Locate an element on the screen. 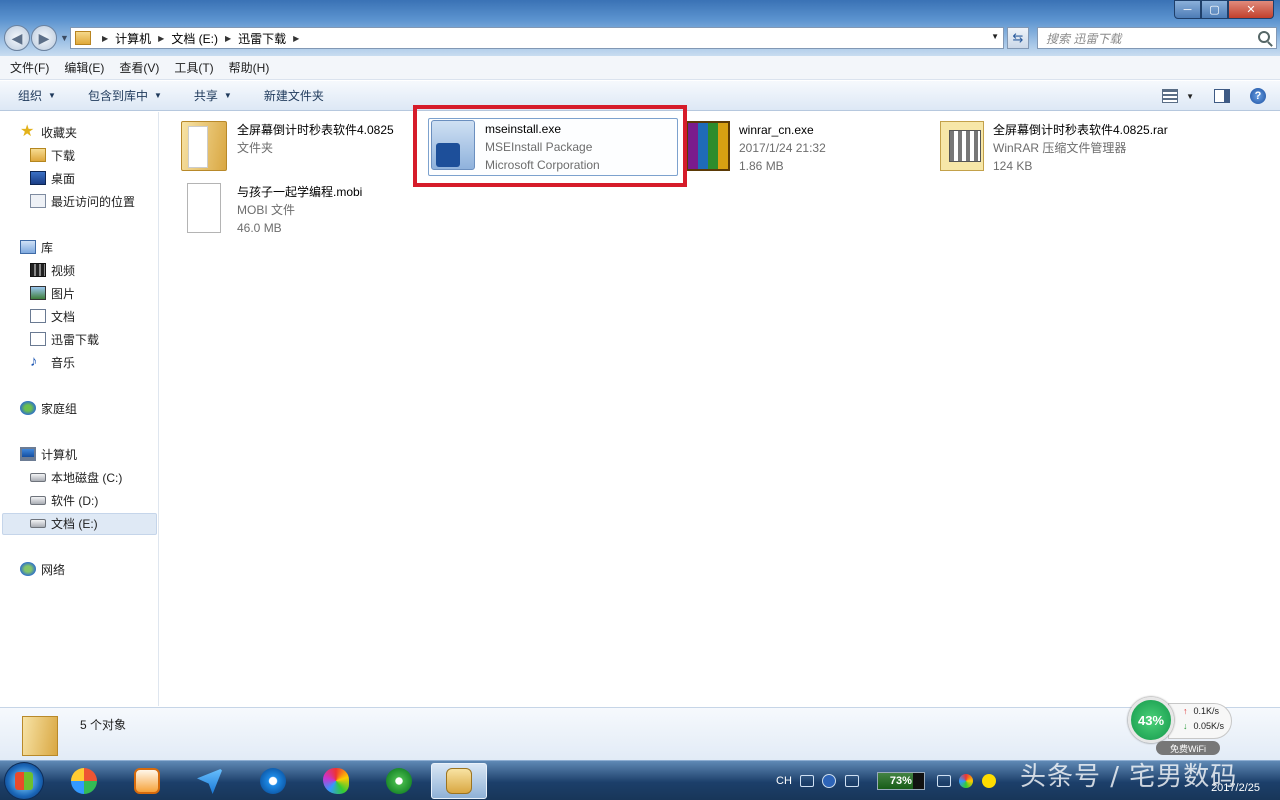  sidebar-item-favorites: ★ 收藏夹 is located at coordinates (48, 132).